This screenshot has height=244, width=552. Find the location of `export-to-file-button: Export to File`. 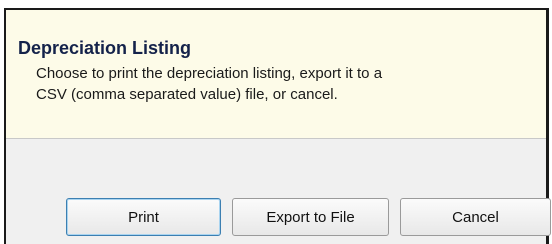

export-to-file-button: Export to File is located at coordinates (310, 217).